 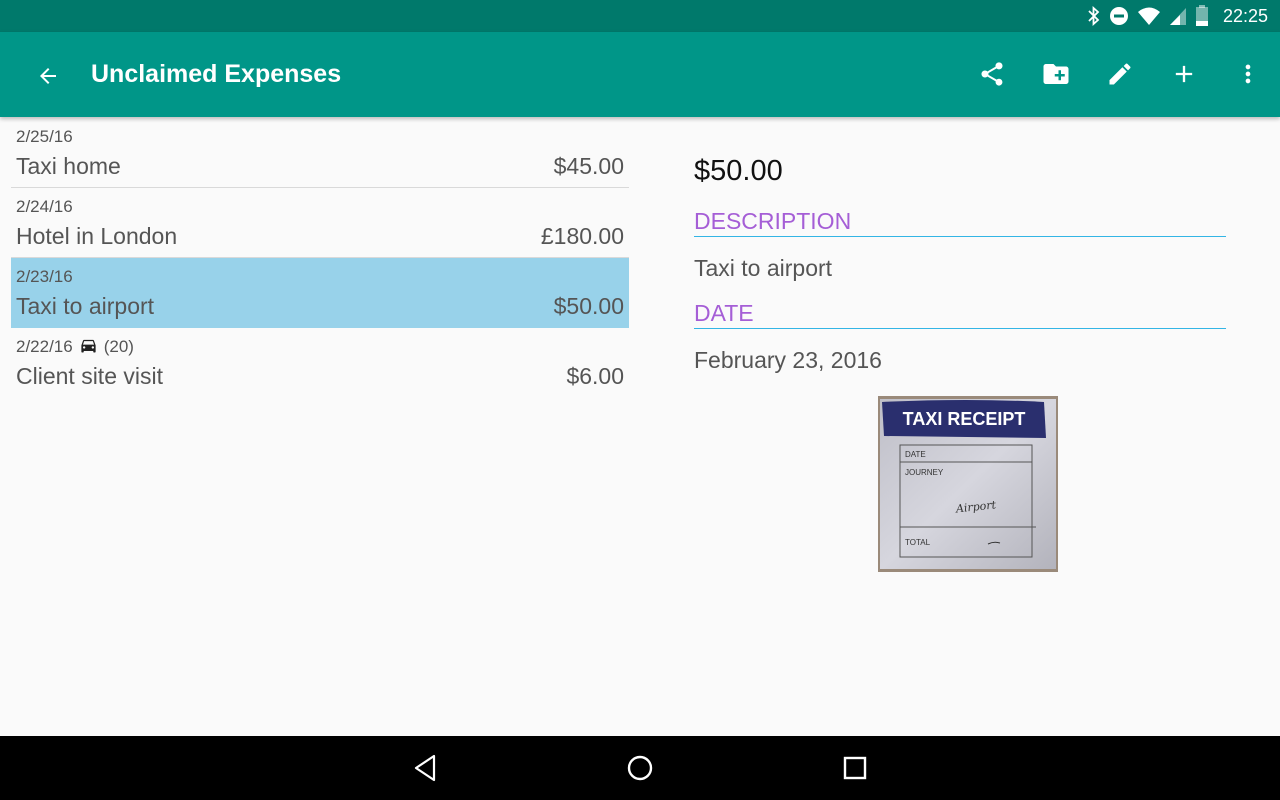 What do you see at coordinates (44, 346) in the screenshot?
I see `expense-date: 2/22/16` at bounding box center [44, 346].